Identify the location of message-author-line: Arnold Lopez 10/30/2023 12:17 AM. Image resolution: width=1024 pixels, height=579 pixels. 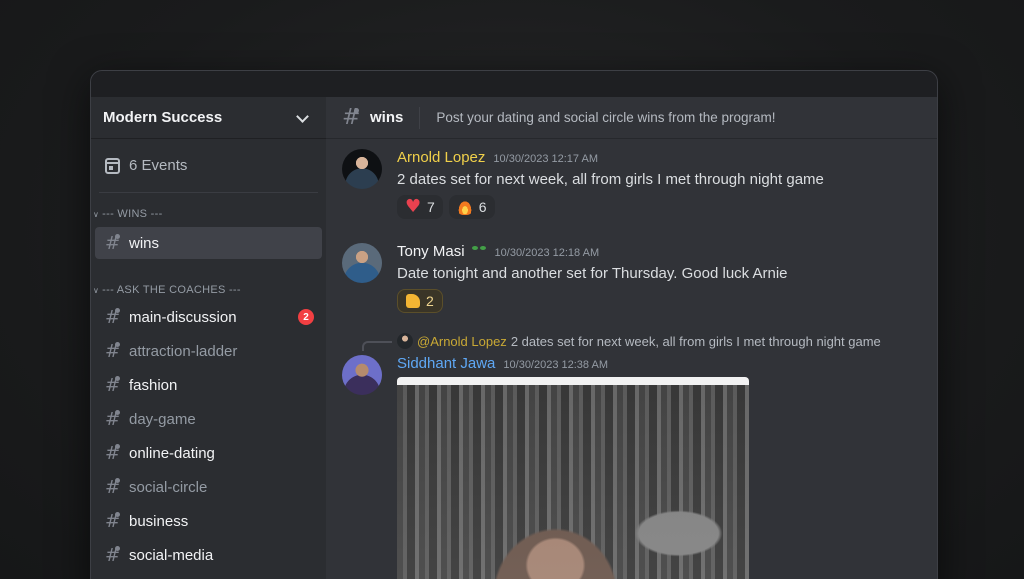
(497, 157).